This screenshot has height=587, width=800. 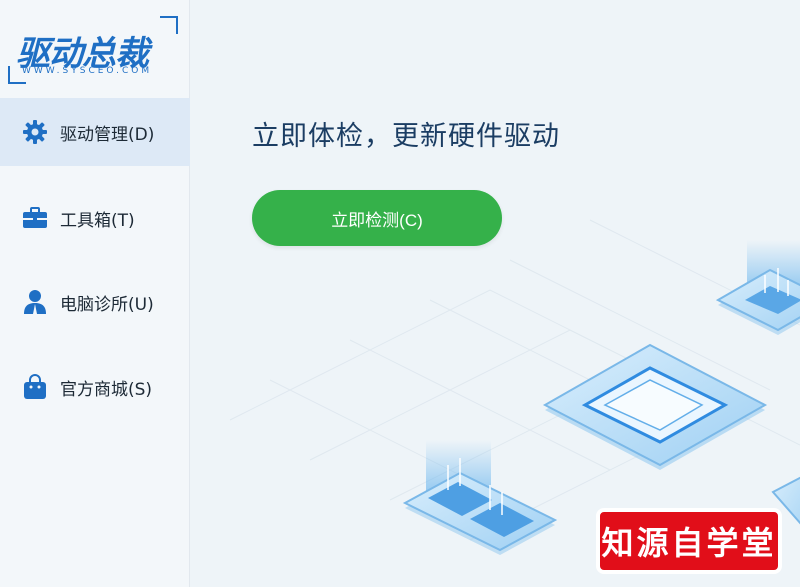 I want to click on sidebar-item-label: 工具箱(T), so click(x=97, y=220).